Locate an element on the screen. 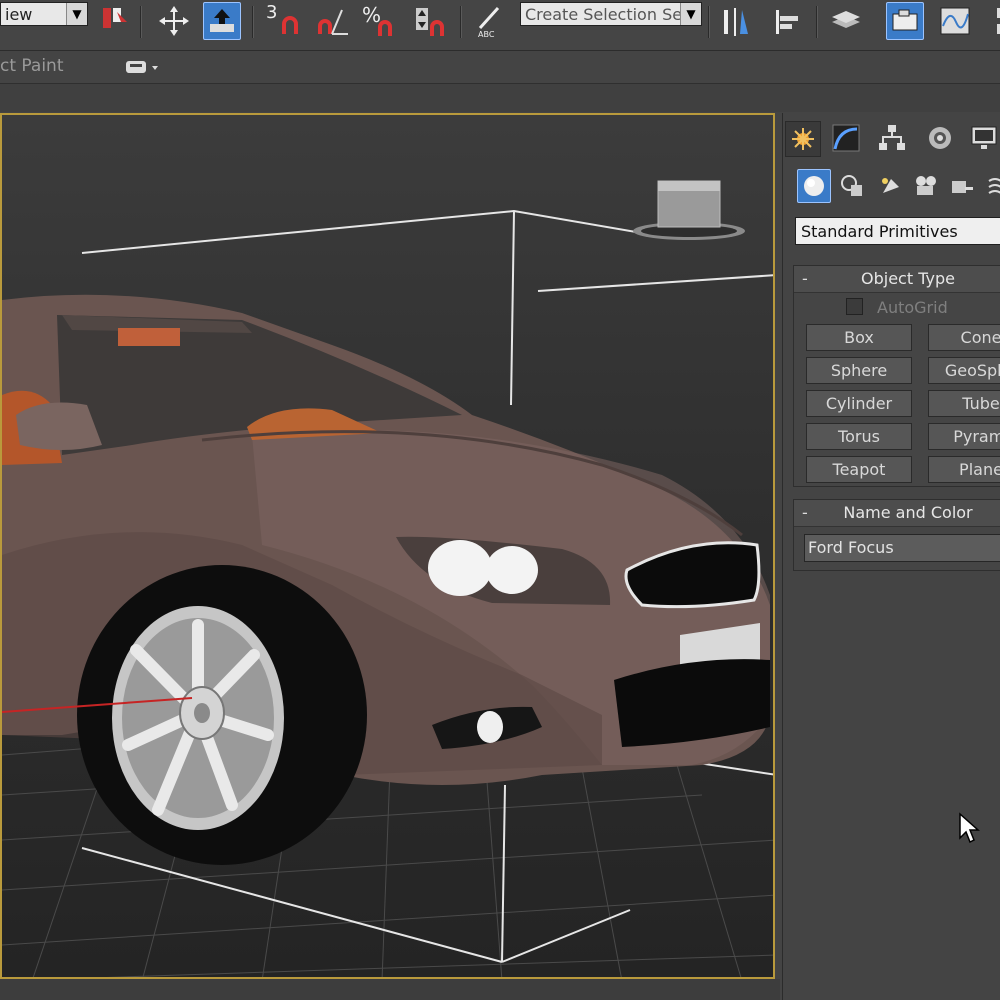 This screenshot has height=1000, width=1000. modify-tab is located at coordinates (846, 138).